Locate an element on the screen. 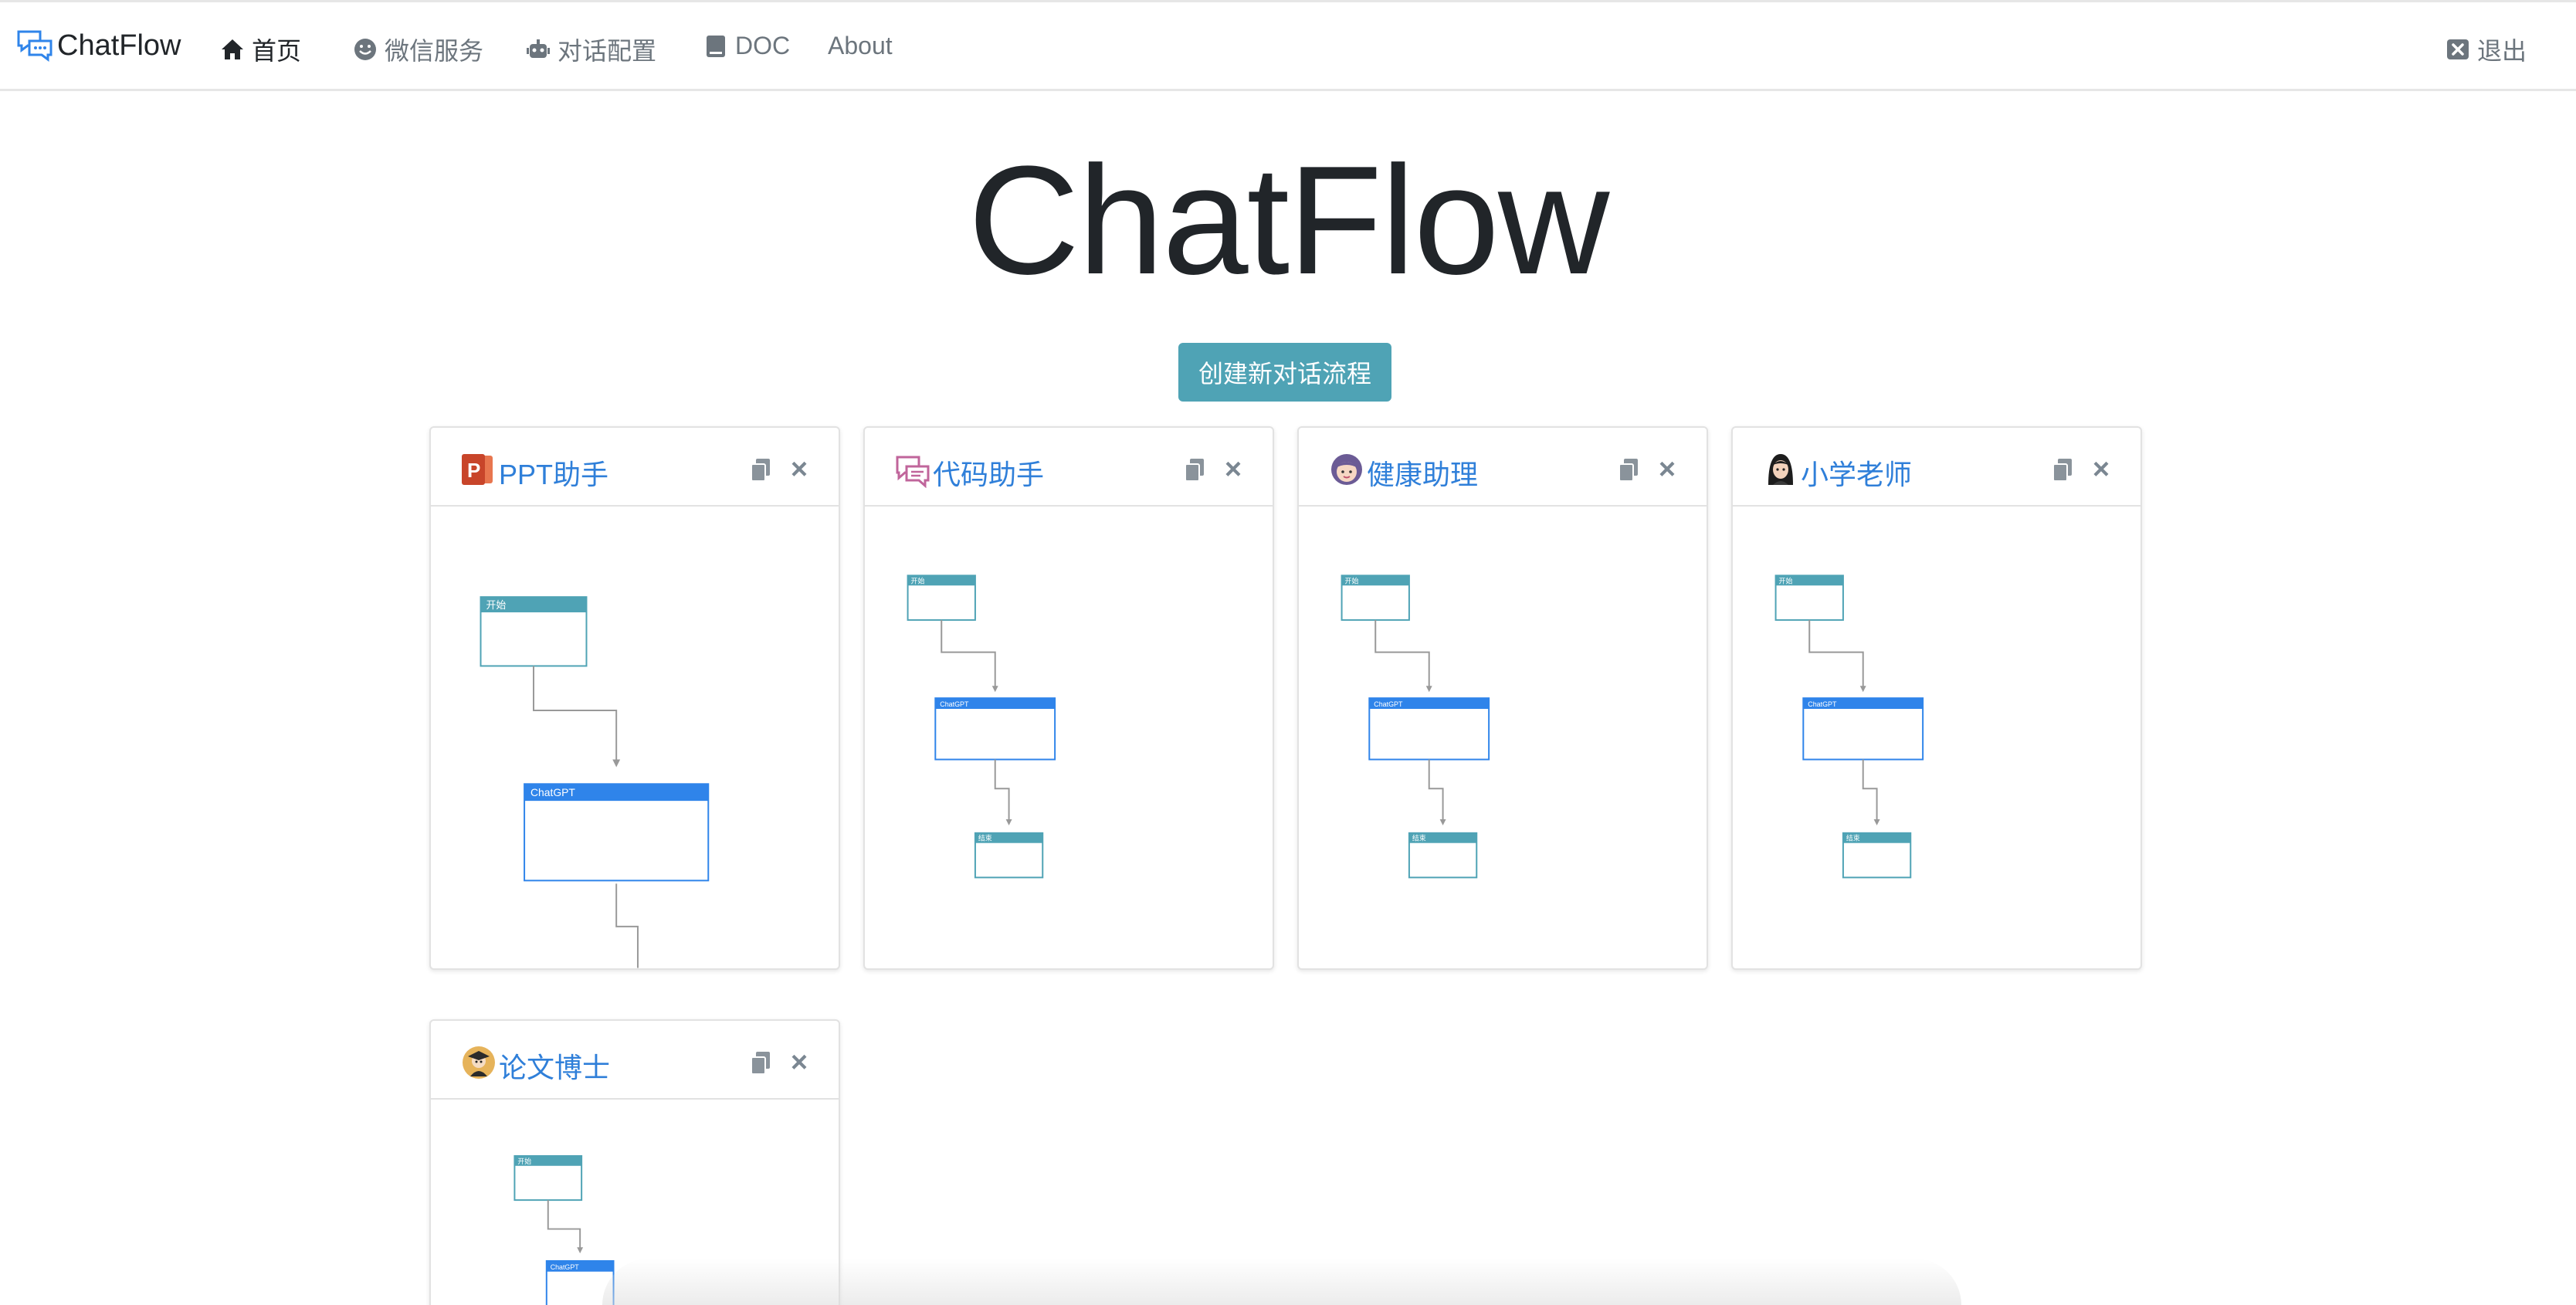 Image resolution: width=2576 pixels, height=1305 pixels. card-header: 论文博士 × is located at coordinates (635, 1060).